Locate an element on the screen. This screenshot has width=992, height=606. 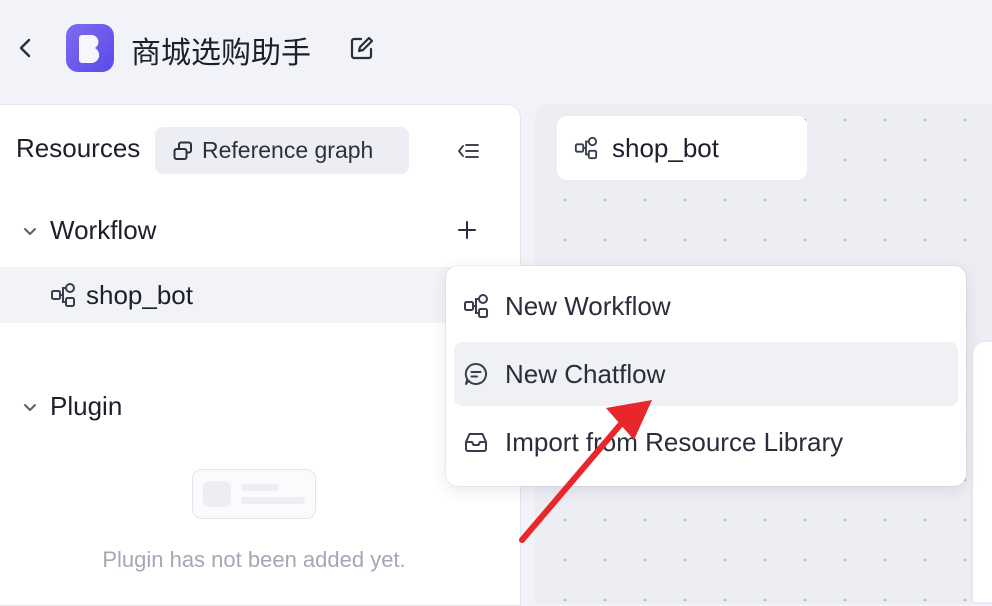
menu-item-new-chatflow: New Chatflow is located at coordinates (706, 374).